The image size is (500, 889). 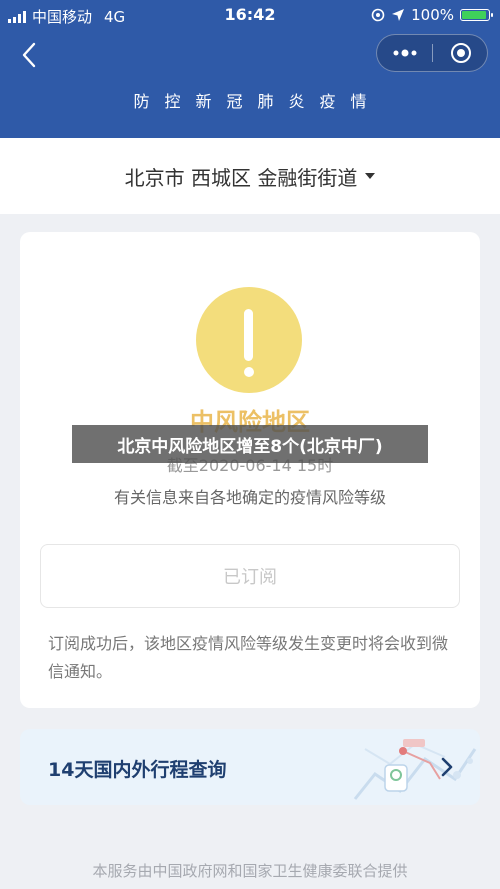 I want to click on location-label: 北京市 西城区 金融街街道, so click(x=241, y=177).